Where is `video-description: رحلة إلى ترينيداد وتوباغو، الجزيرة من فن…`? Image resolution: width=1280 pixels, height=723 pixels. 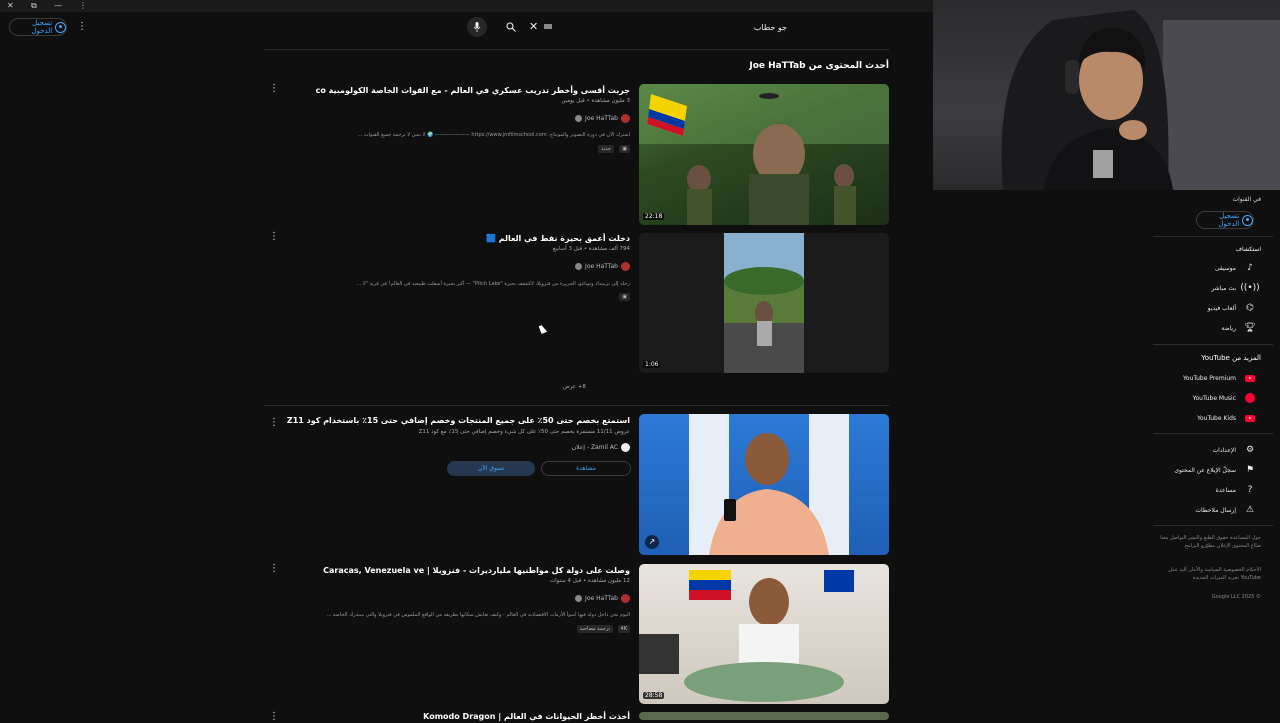
video-description: رحلة إلى ترينيداد وتوباغو، الجزيرة من فن… is located at coordinates (493, 284).